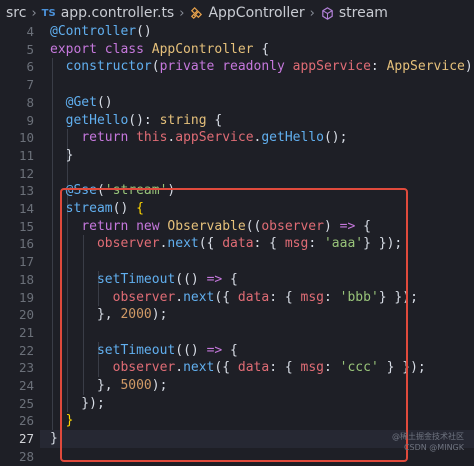 The image size is (474, 466). I want to click on code-token: :, so click(378, 67).